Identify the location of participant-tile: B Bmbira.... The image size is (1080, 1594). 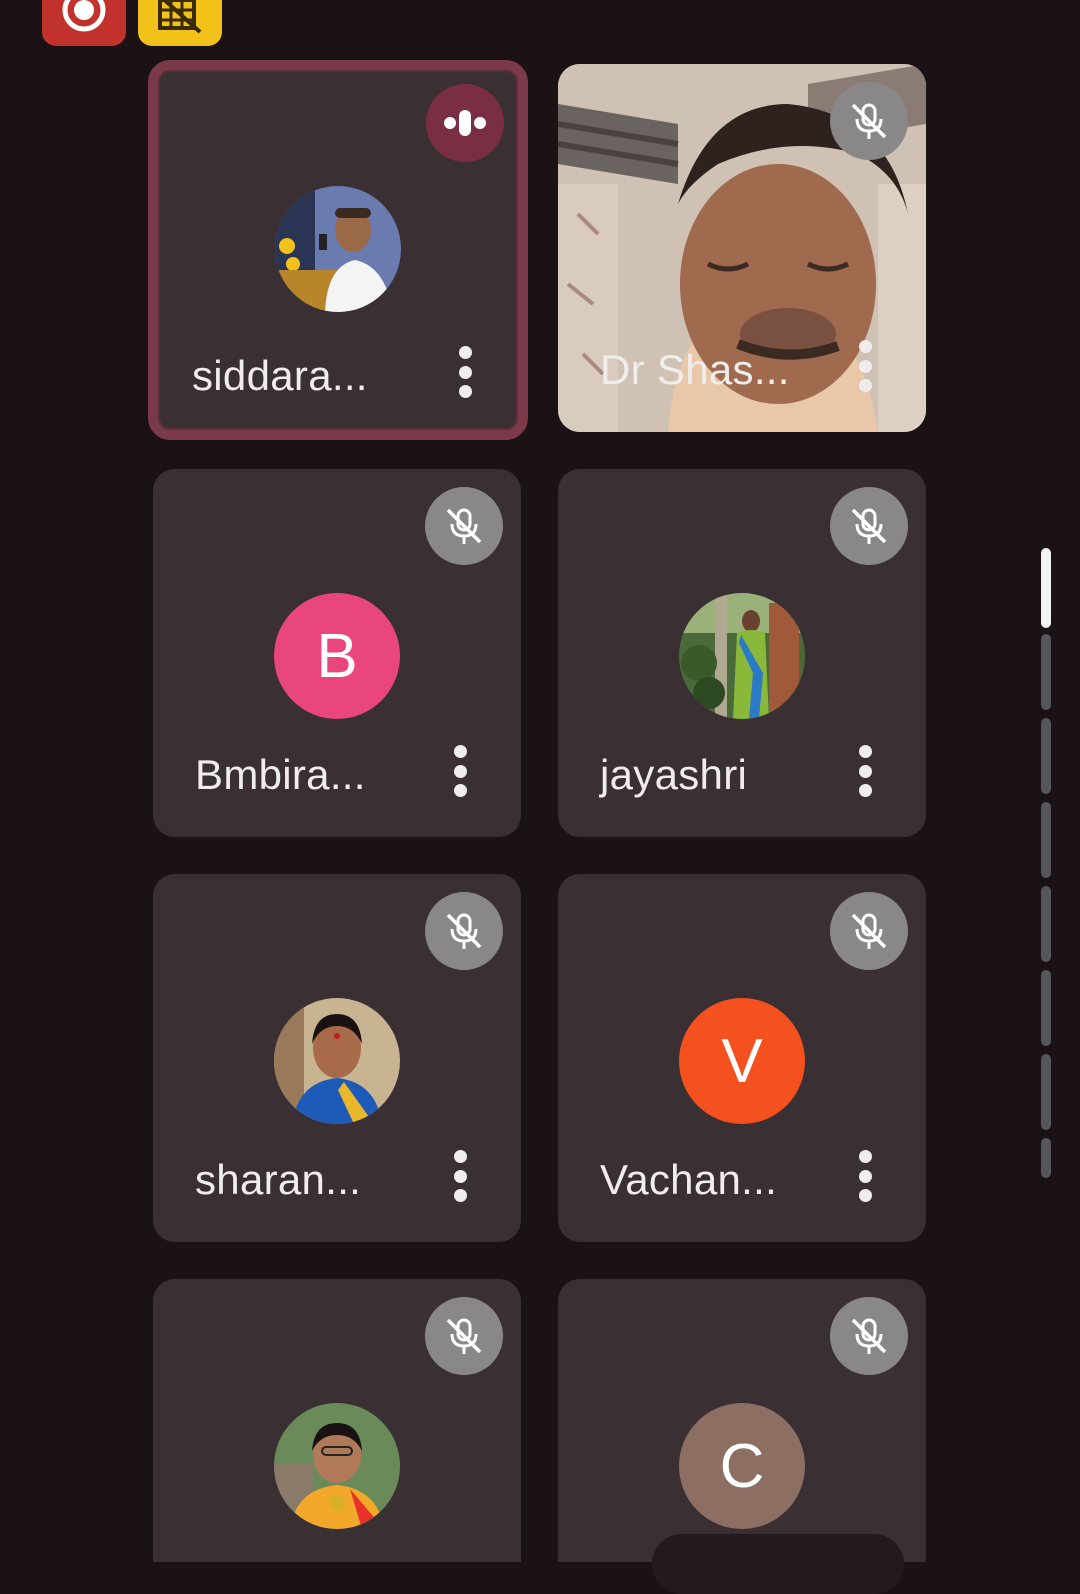
(337, 653).